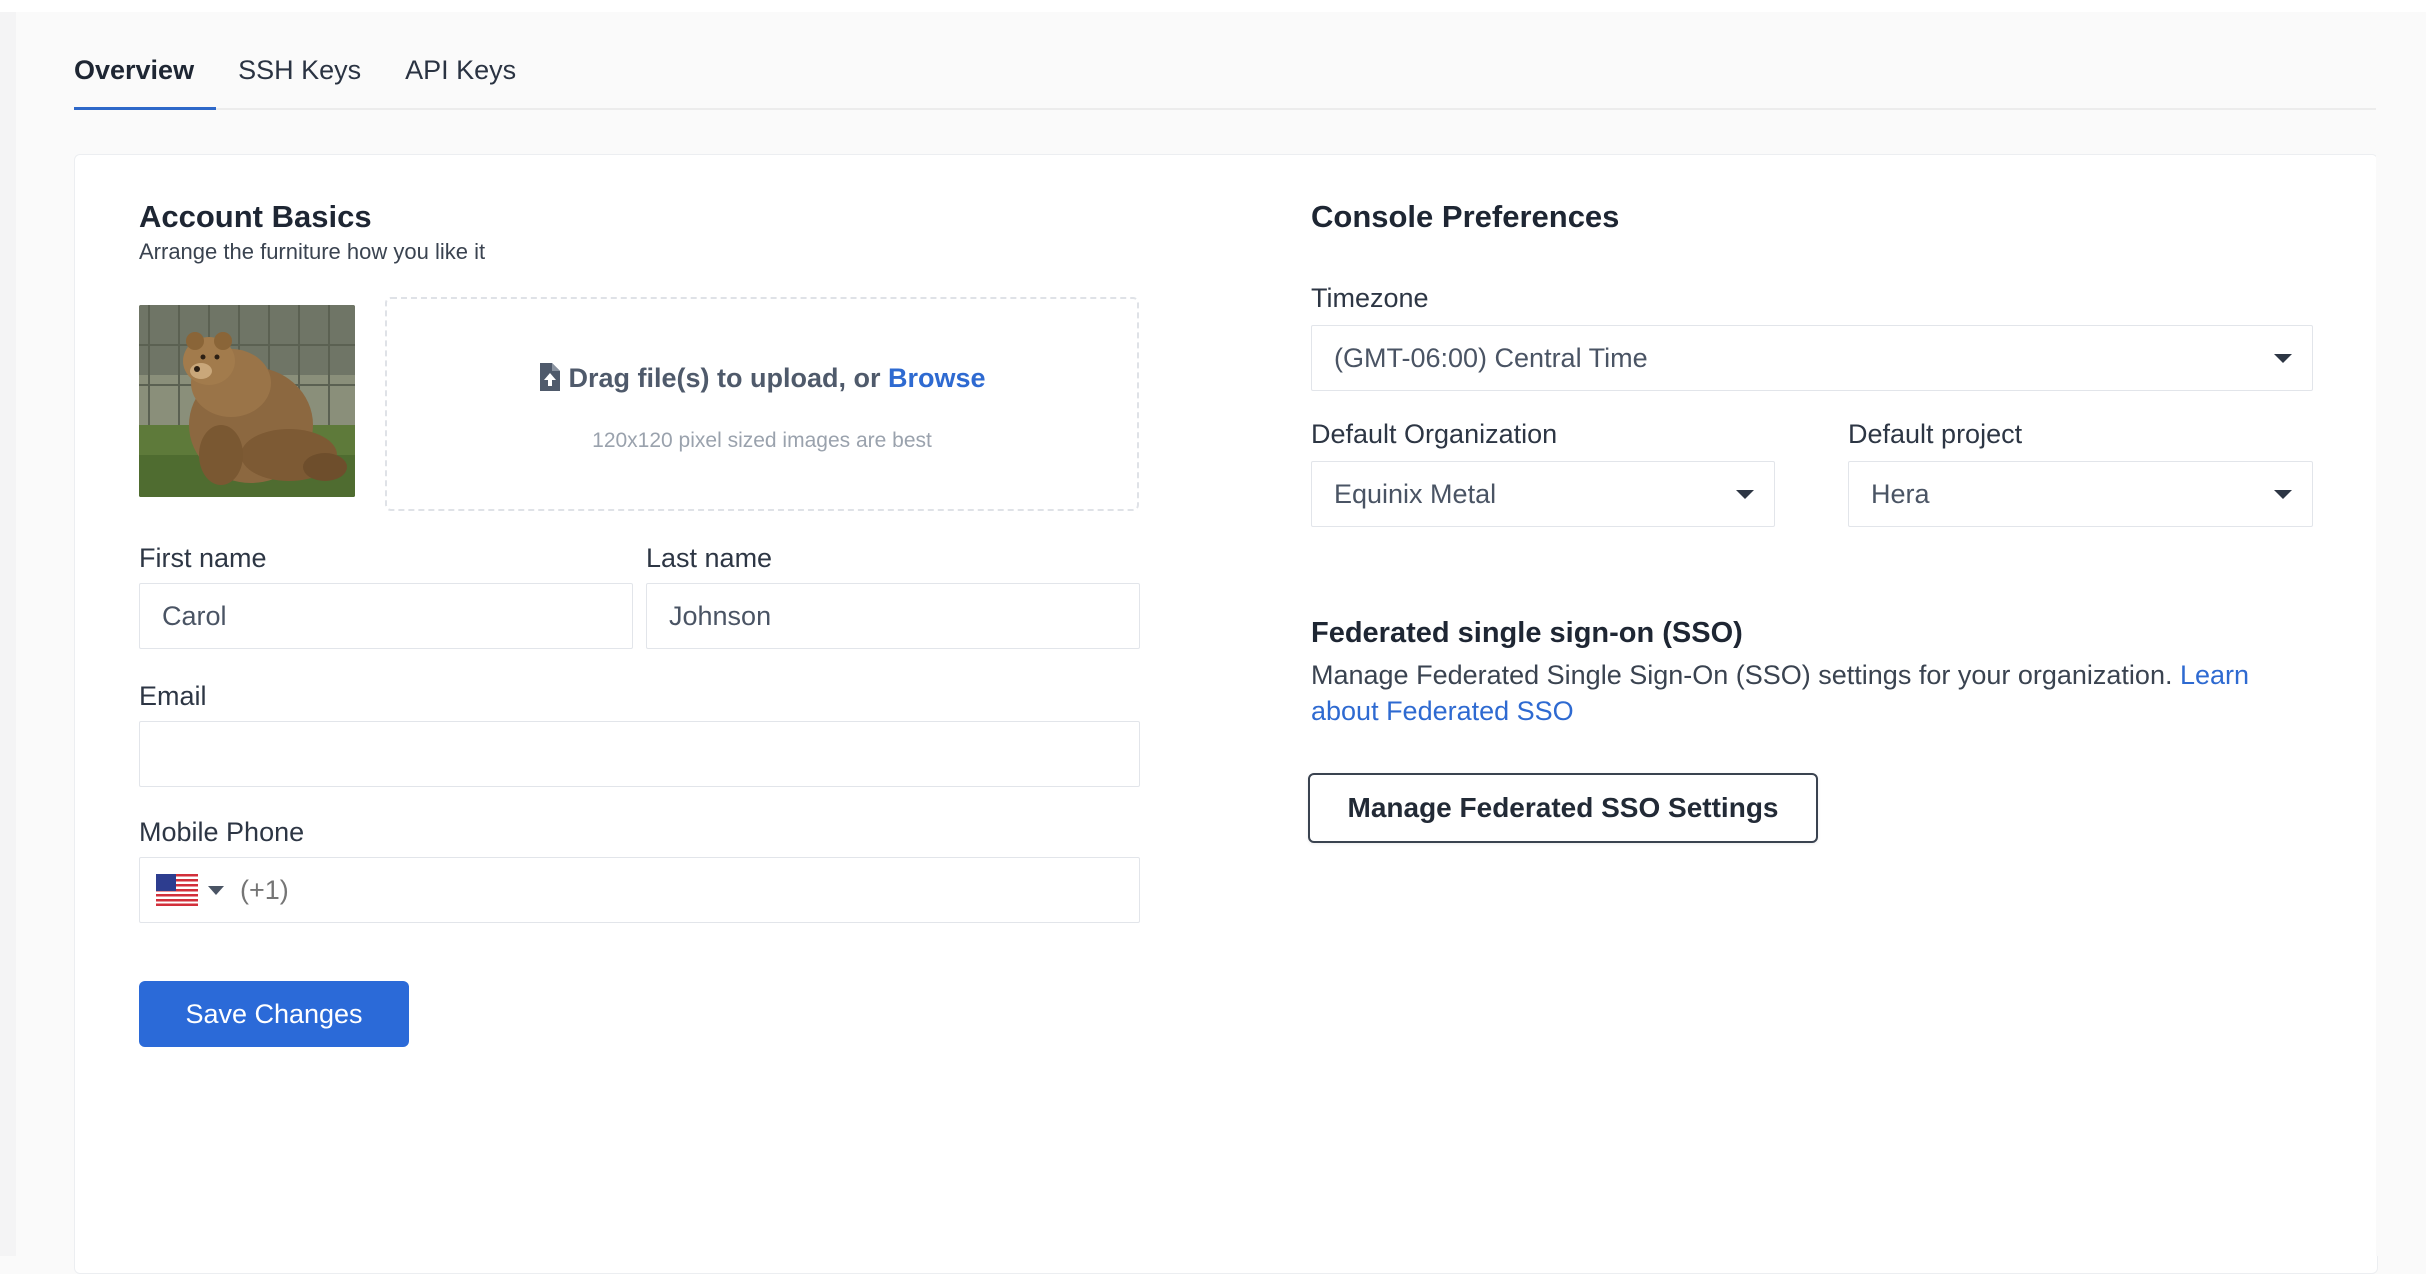  Describe the element at coordinates (274, 1014) in the screenshot. I see `save-changes-button: Save Changes` at that location.